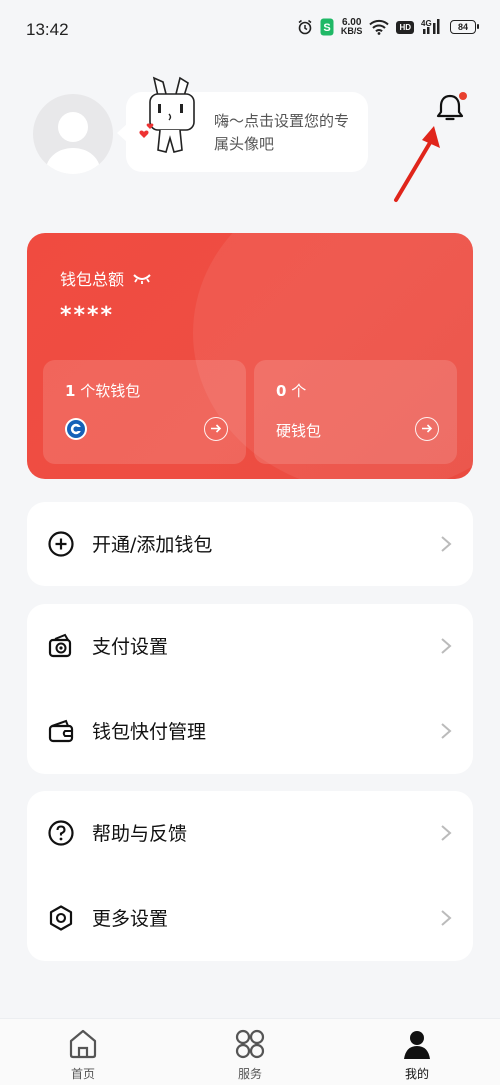 Image resolution: width=500 pixels, height=1085 pixels. I want to click on hard-wallet-unit: 个, so click(299, 391).